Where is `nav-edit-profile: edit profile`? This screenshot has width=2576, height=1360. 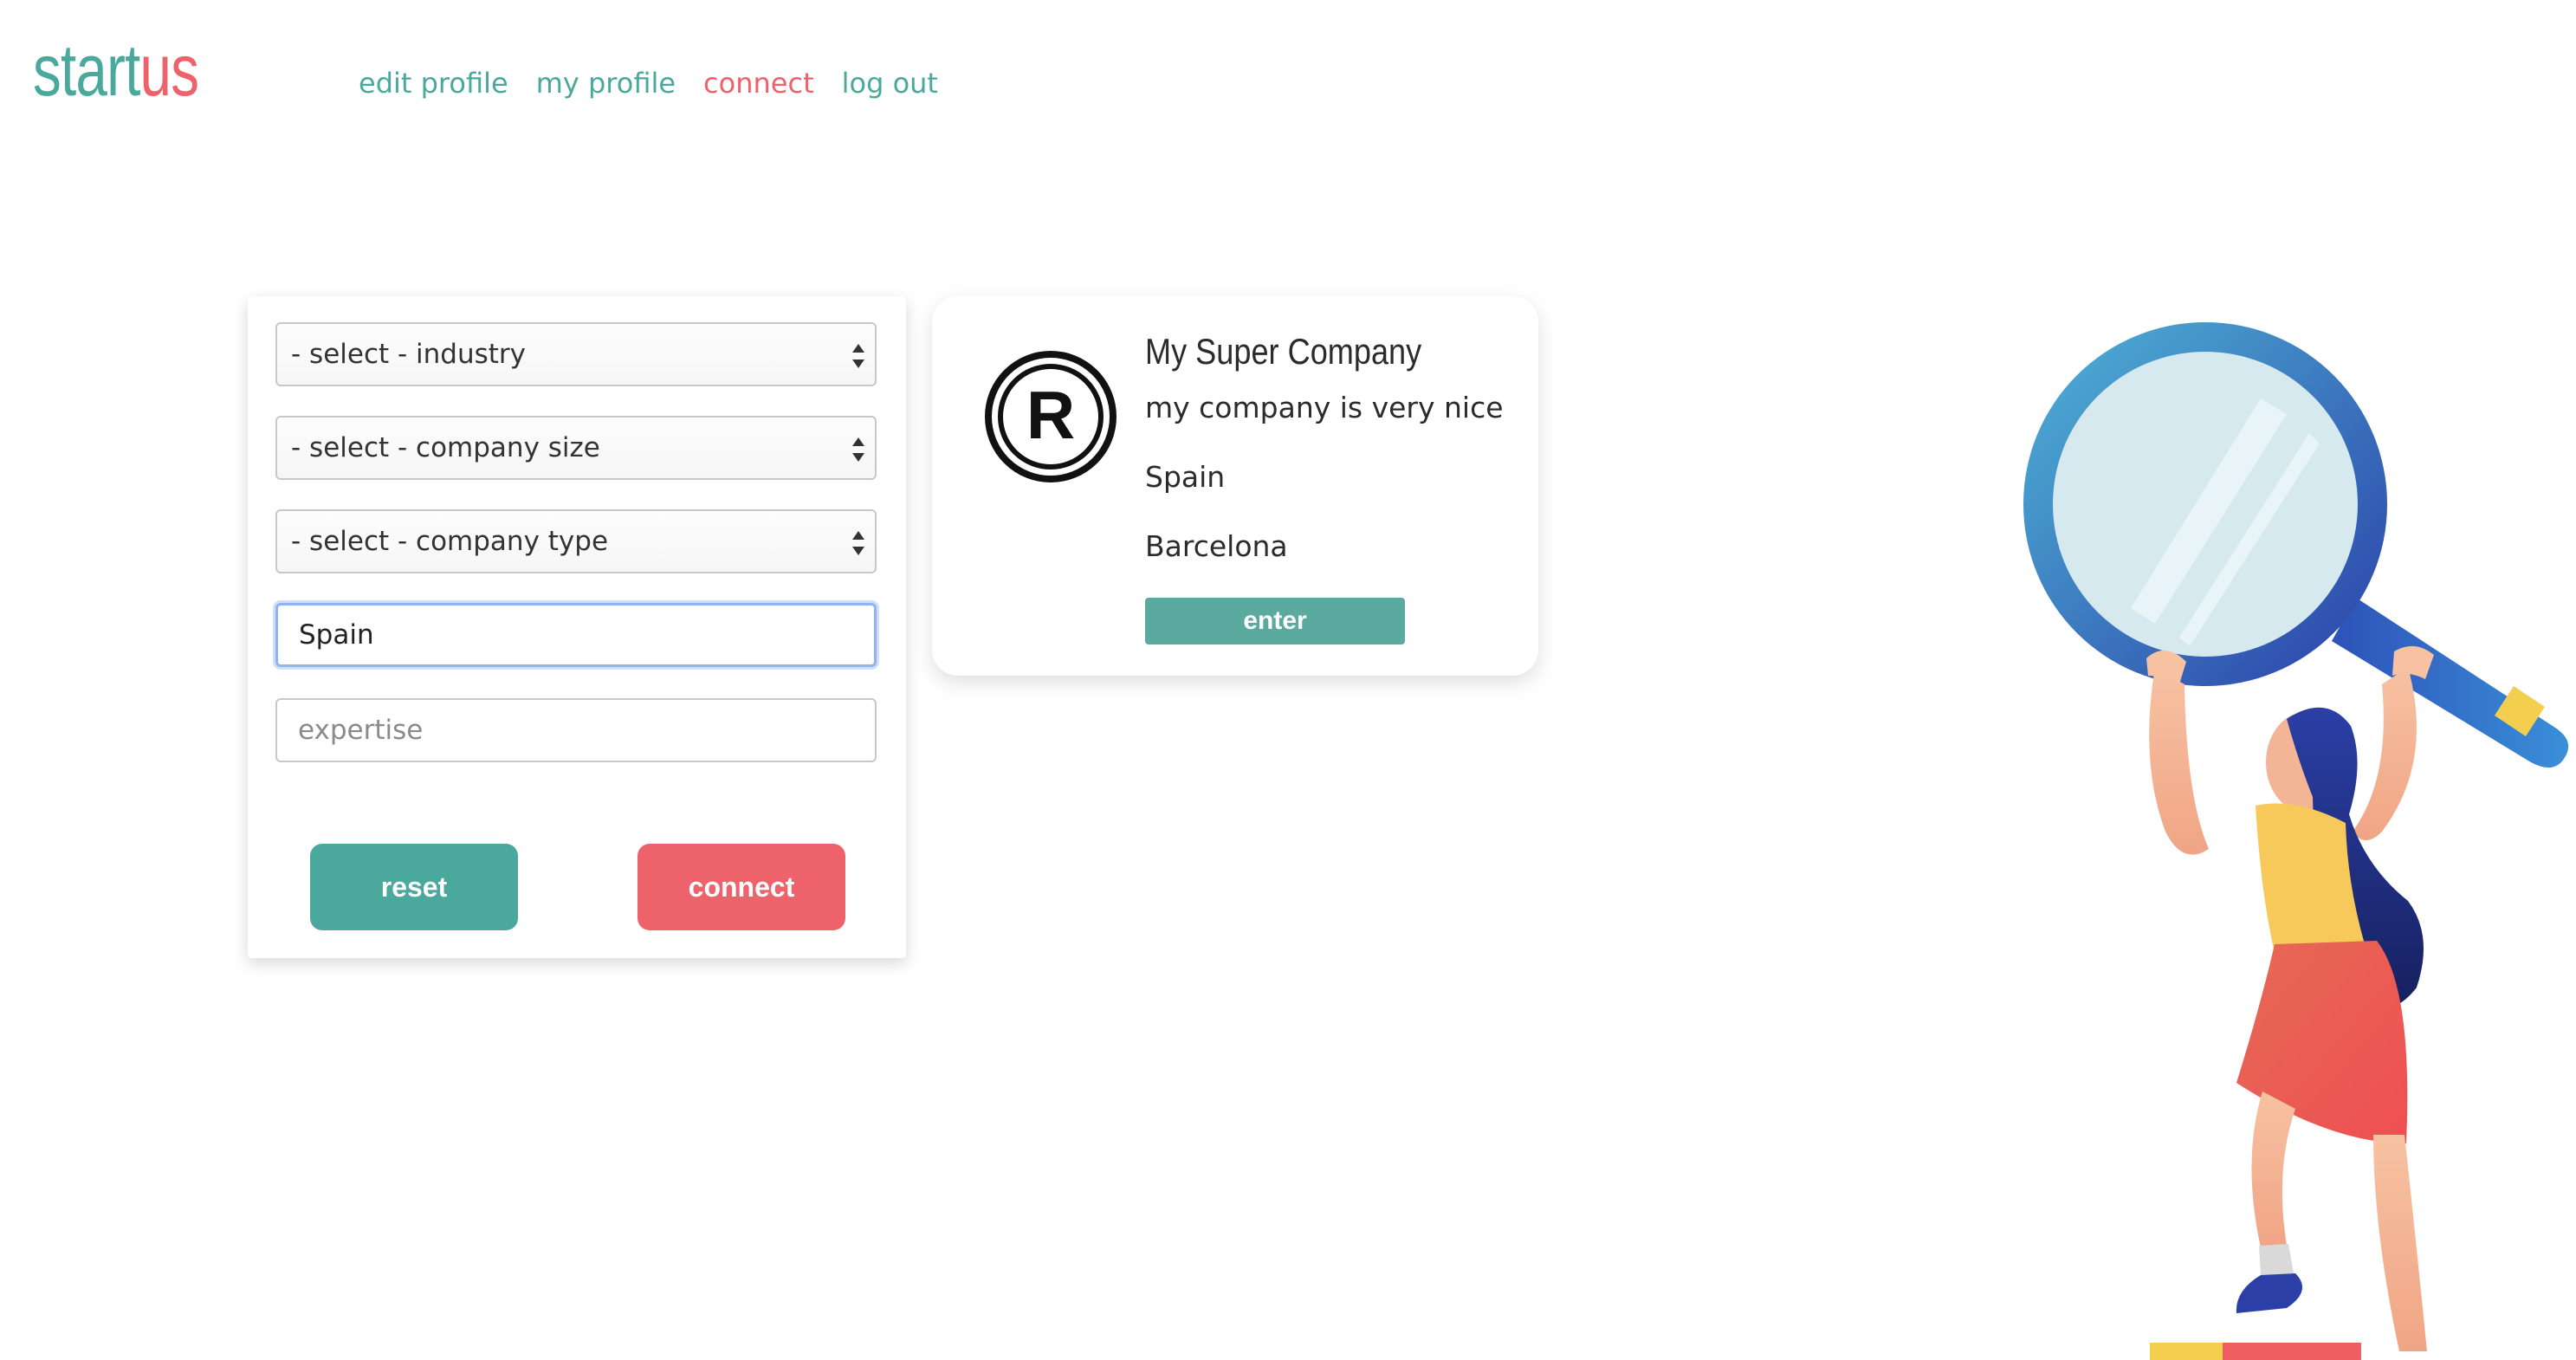
nav-edit-profile: edit profile is located at coordinates (433, 83).